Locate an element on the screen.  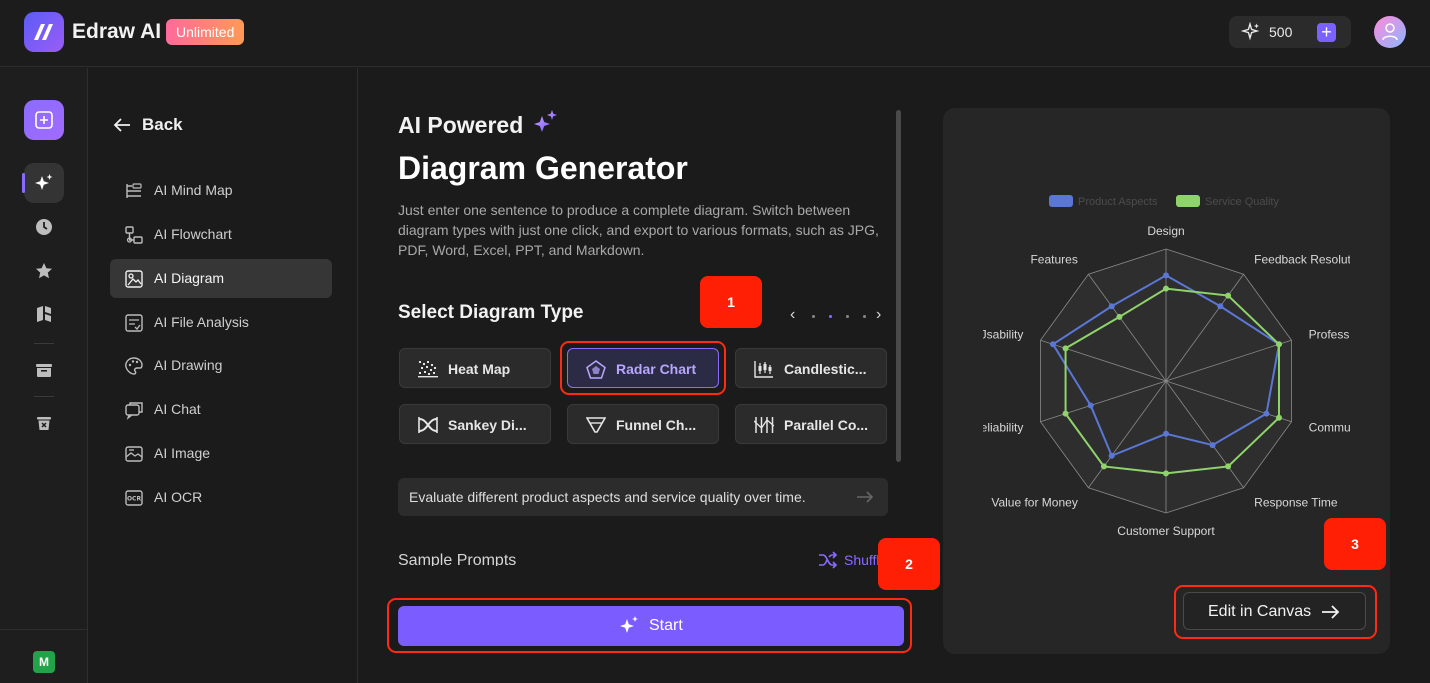
arrow-left-icon is located at coordinates (121, 125).